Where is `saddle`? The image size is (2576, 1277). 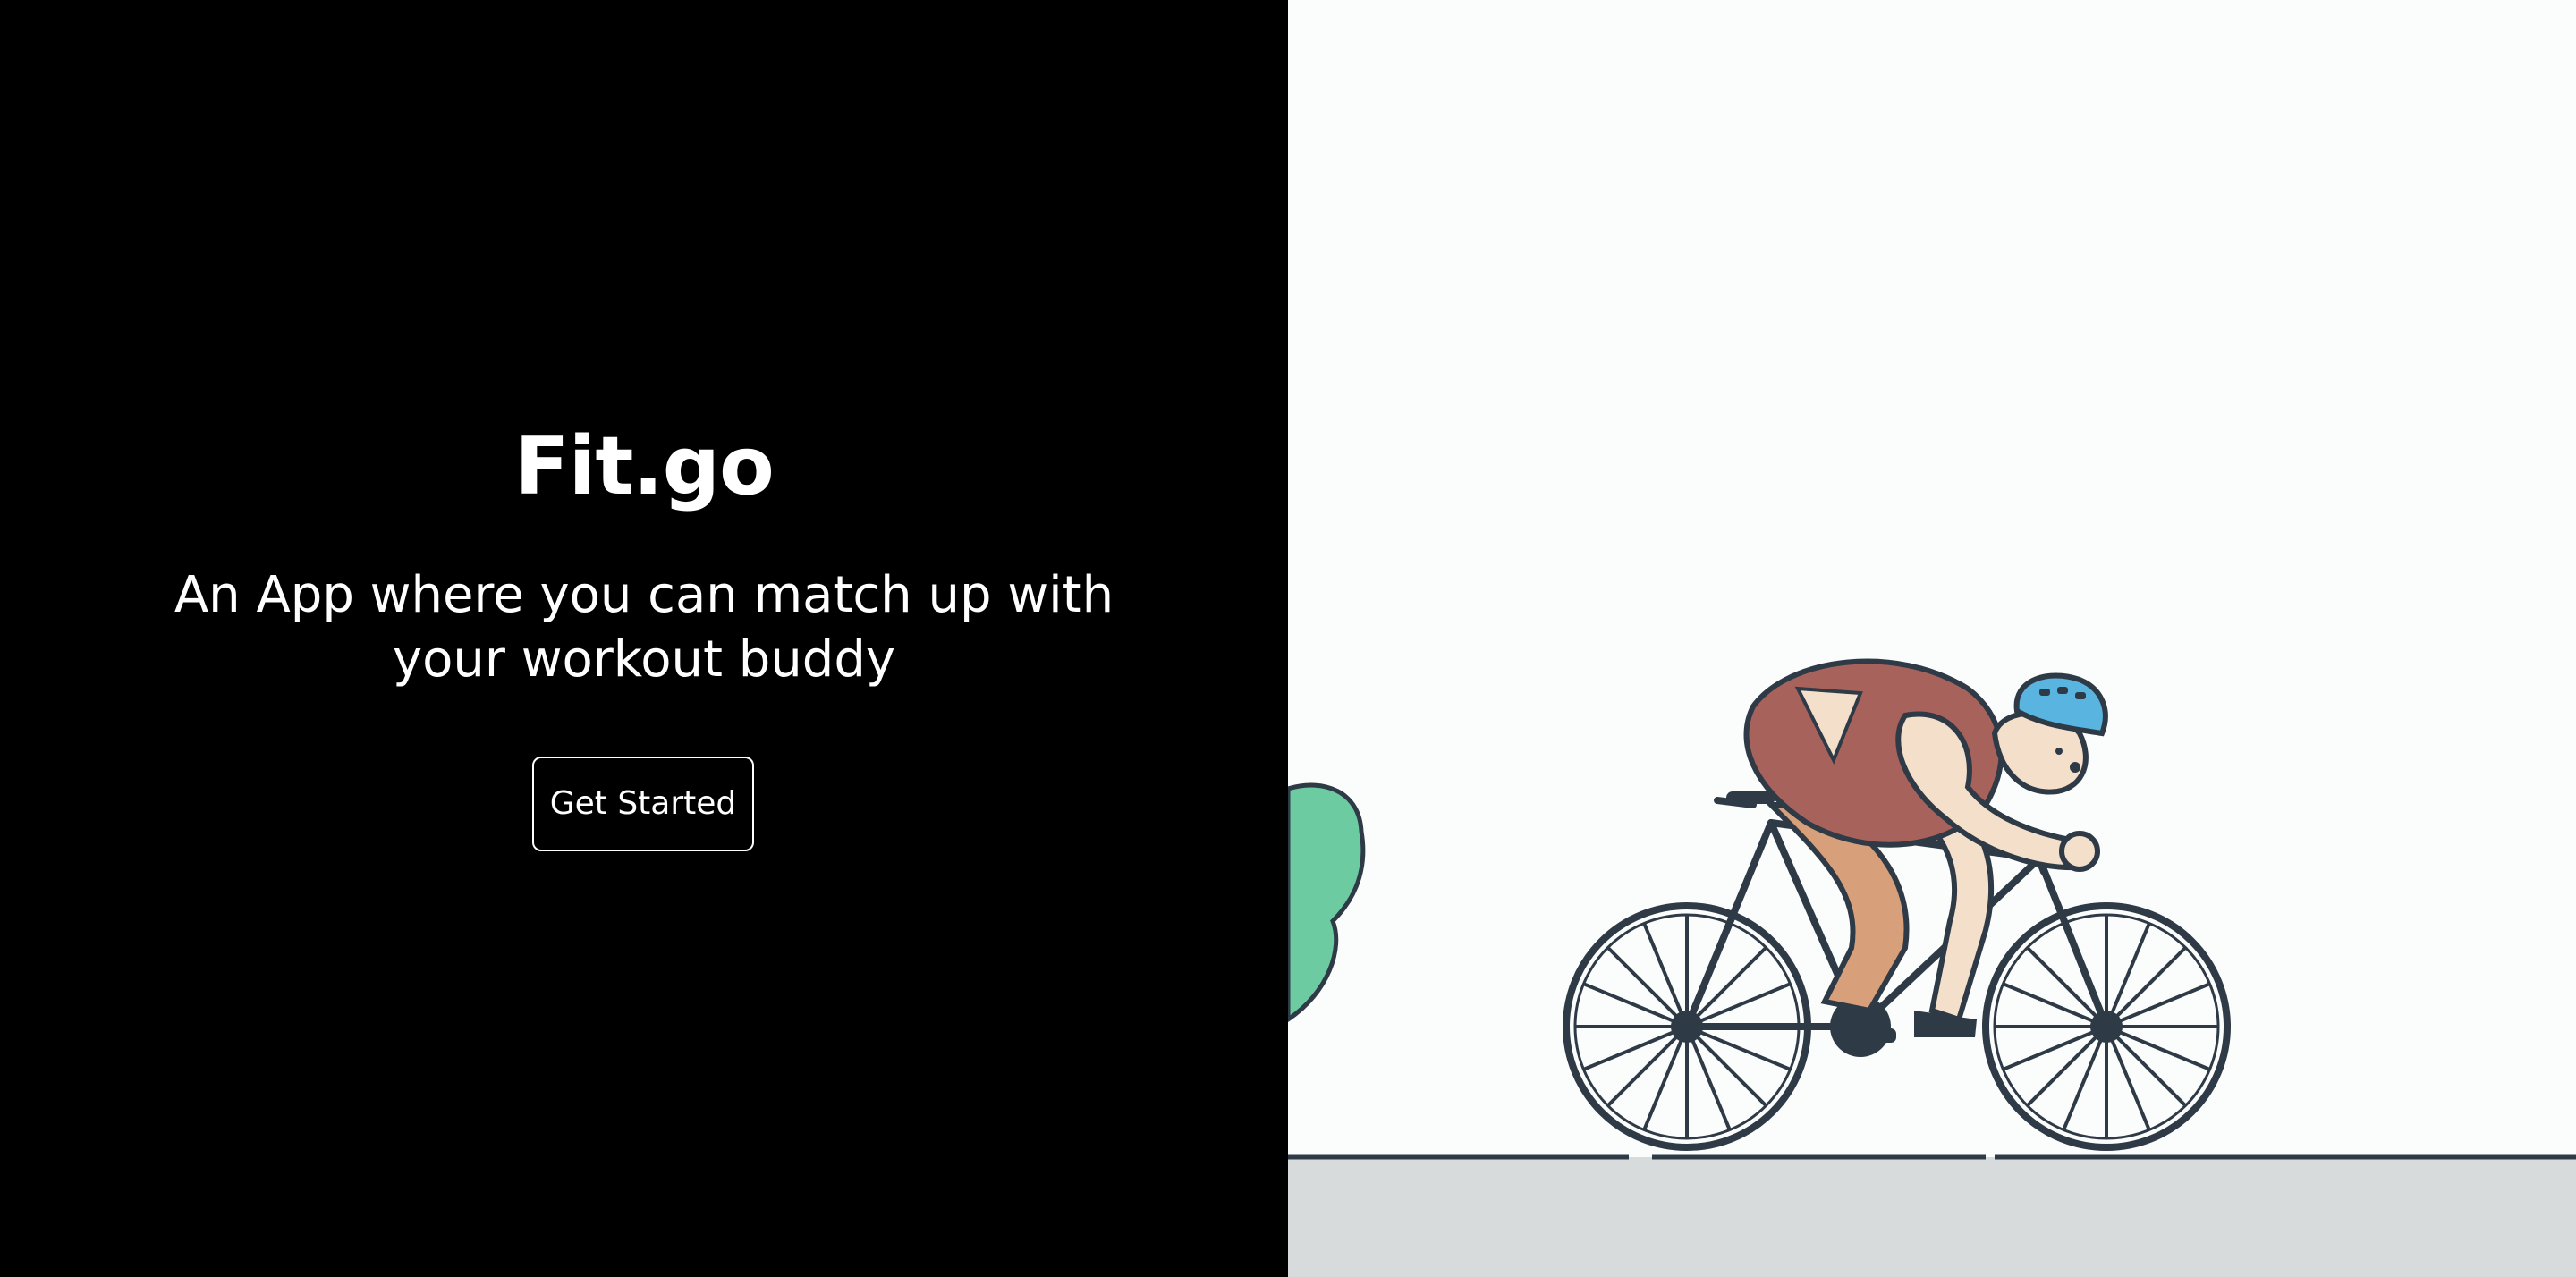 saddle is located at coordinates (1750, 797).